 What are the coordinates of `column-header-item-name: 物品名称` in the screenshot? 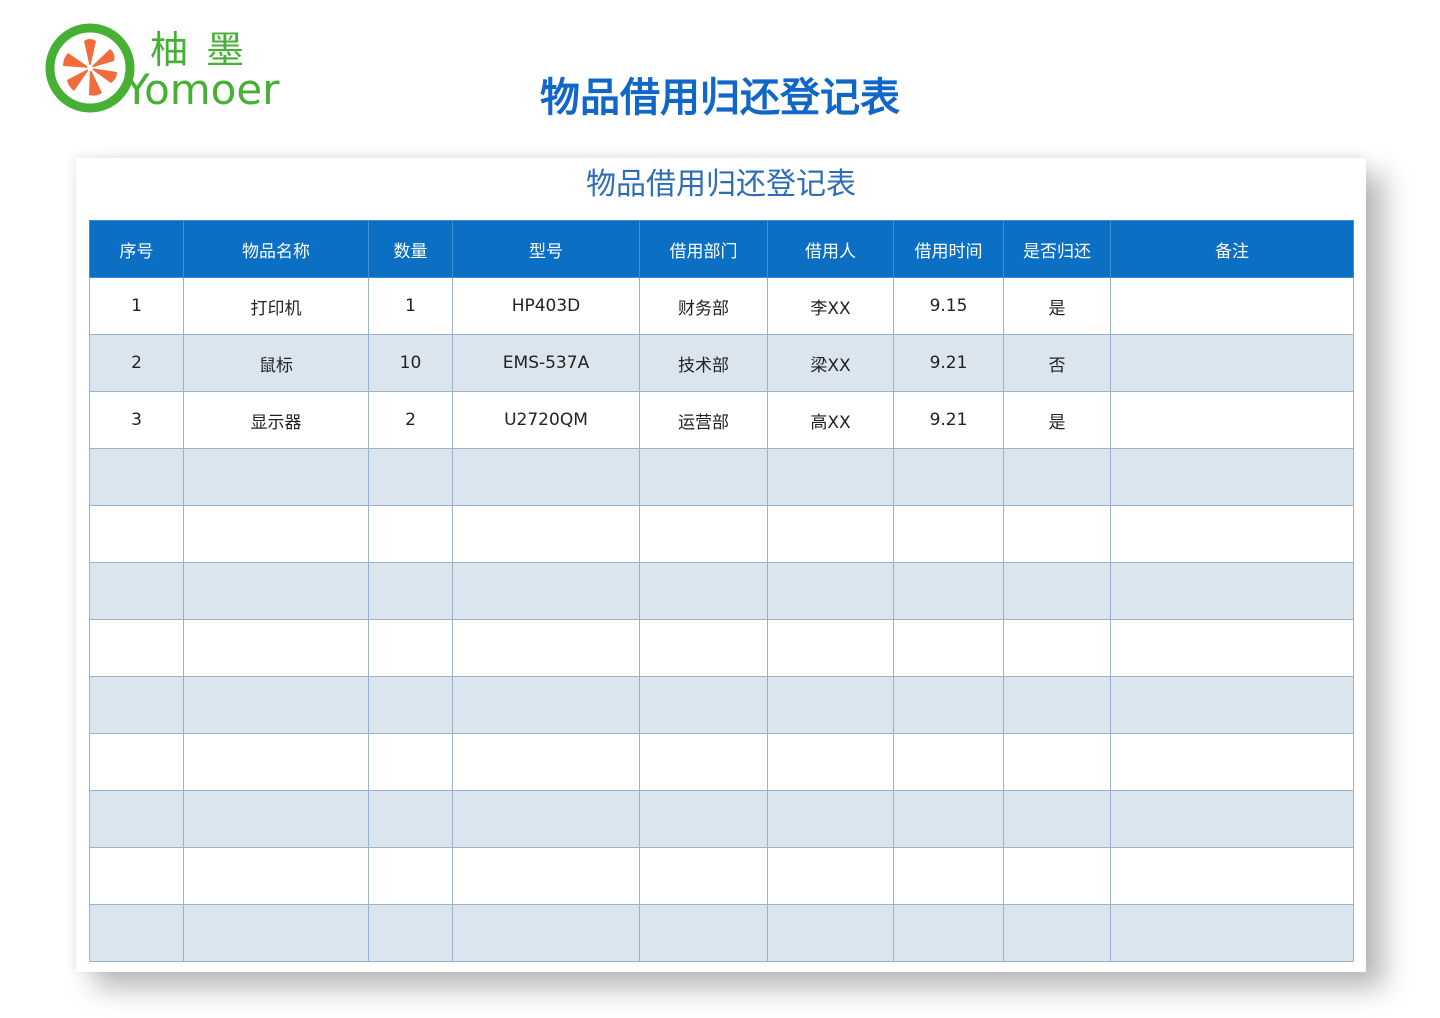 It's located at (276, 249).